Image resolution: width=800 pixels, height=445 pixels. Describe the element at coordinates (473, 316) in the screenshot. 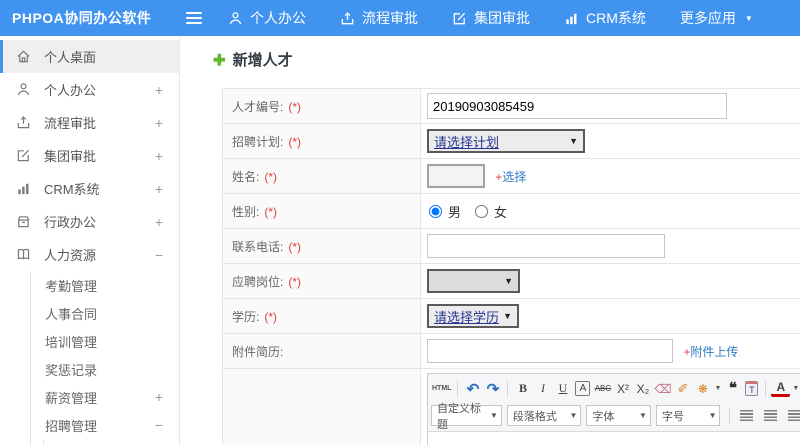

I see `education-select: 请选择学历 ▼` at that location.